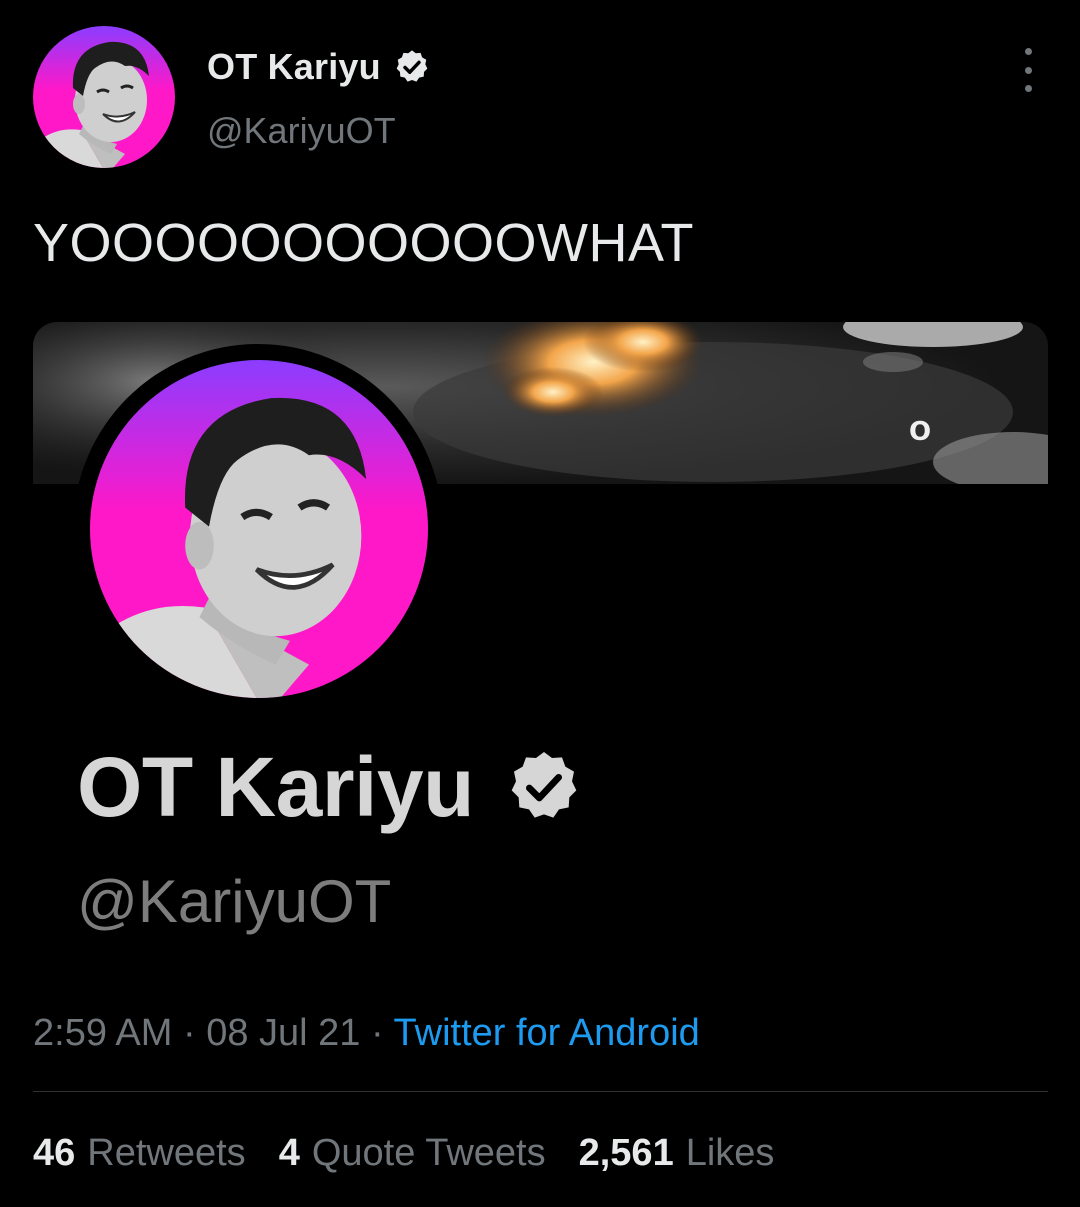  I want to click on profile-avatar, so click(259, 529).